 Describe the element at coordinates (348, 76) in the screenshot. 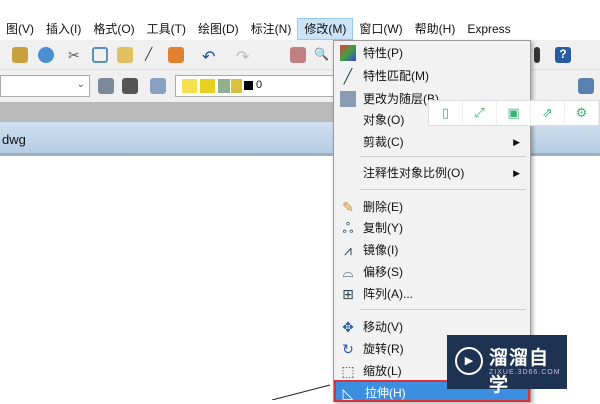

I see `brush-icon: ╱` at that location.